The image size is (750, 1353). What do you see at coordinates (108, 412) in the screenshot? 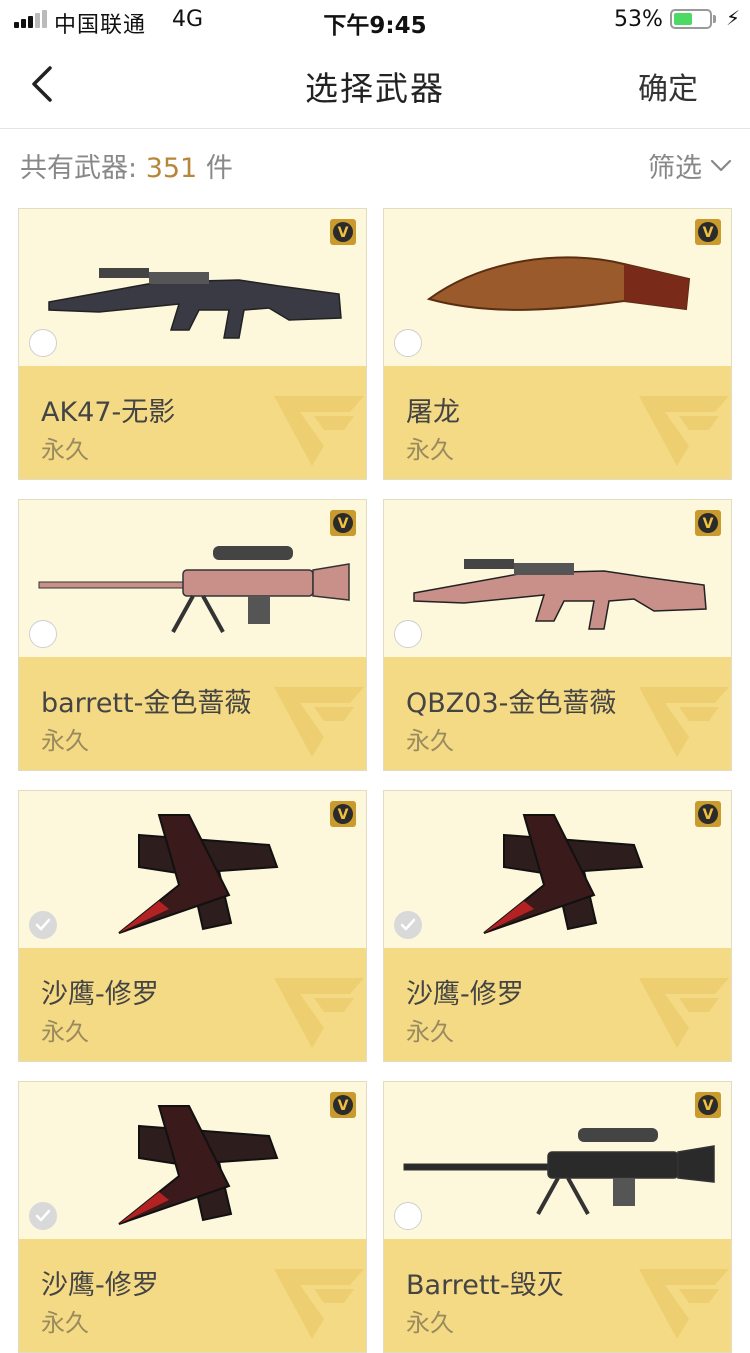
I see `weapon-name: AK47-无影` at bounding box center [108, 412].